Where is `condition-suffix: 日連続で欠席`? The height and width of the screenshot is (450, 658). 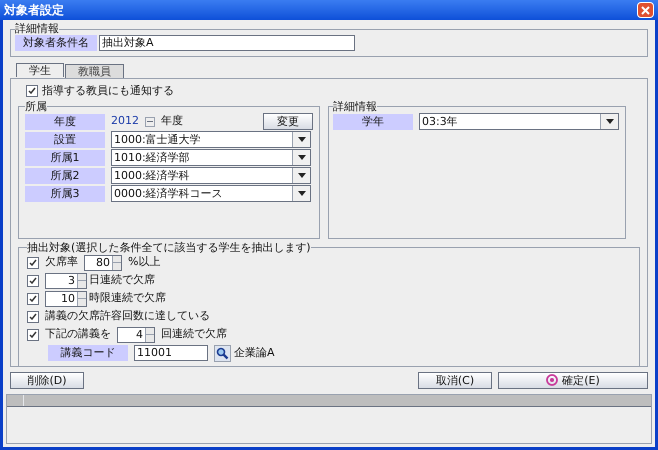
condition-suffix: 日連続で欠席 is located at coordinates (122, 280).